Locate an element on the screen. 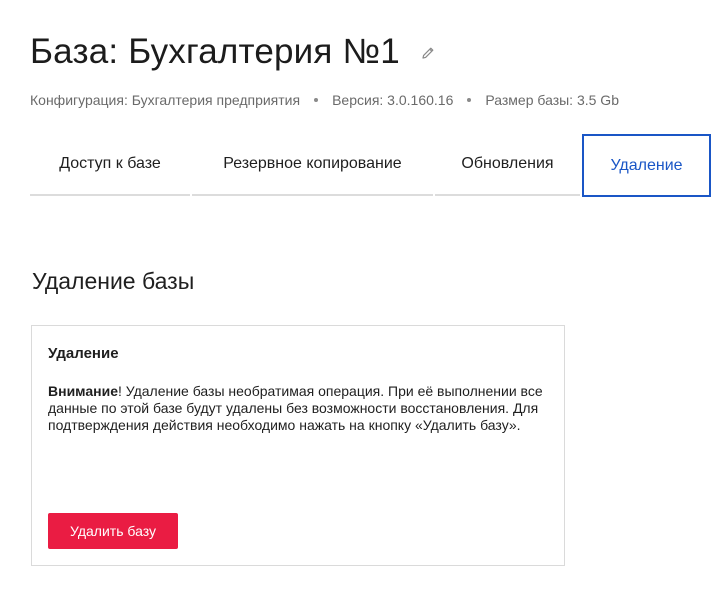 This screenshot has height=592, width=725. meta-version: Версия: 3.0.160.16 is located at coordinates (393, 100).